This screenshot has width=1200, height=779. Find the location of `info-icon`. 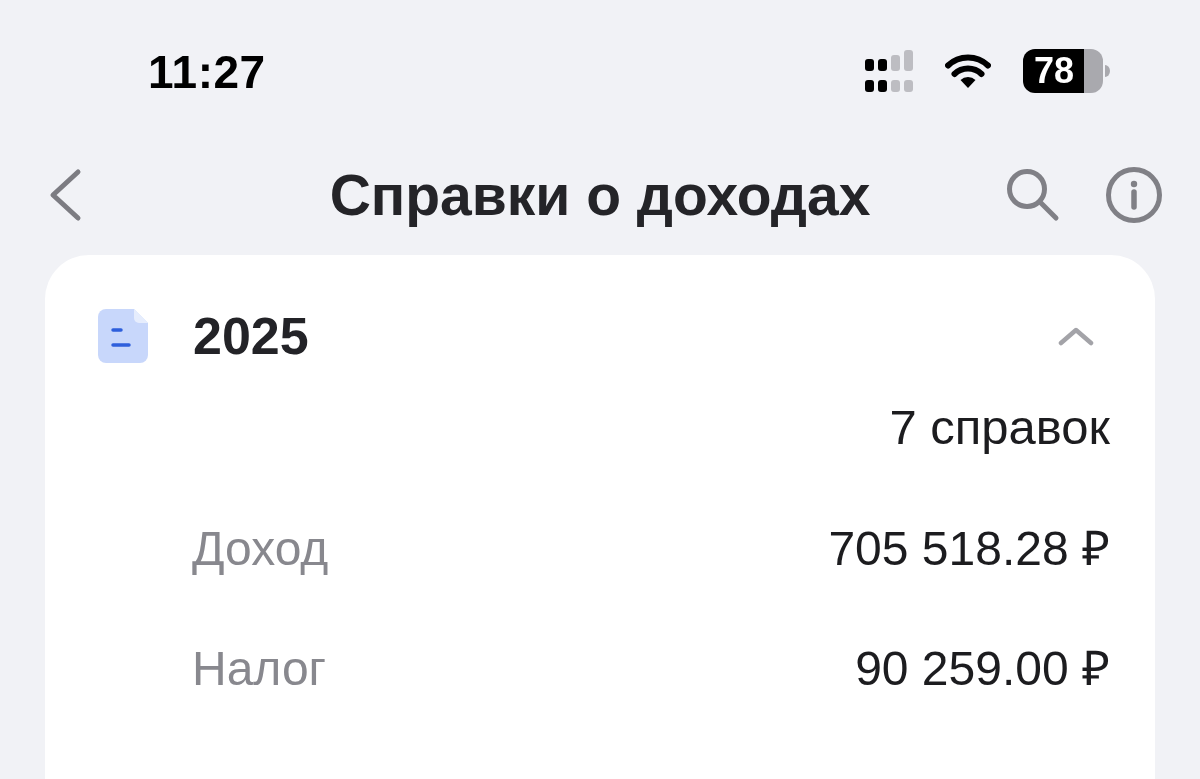

info-icon is located at coordinates (1134, 195).